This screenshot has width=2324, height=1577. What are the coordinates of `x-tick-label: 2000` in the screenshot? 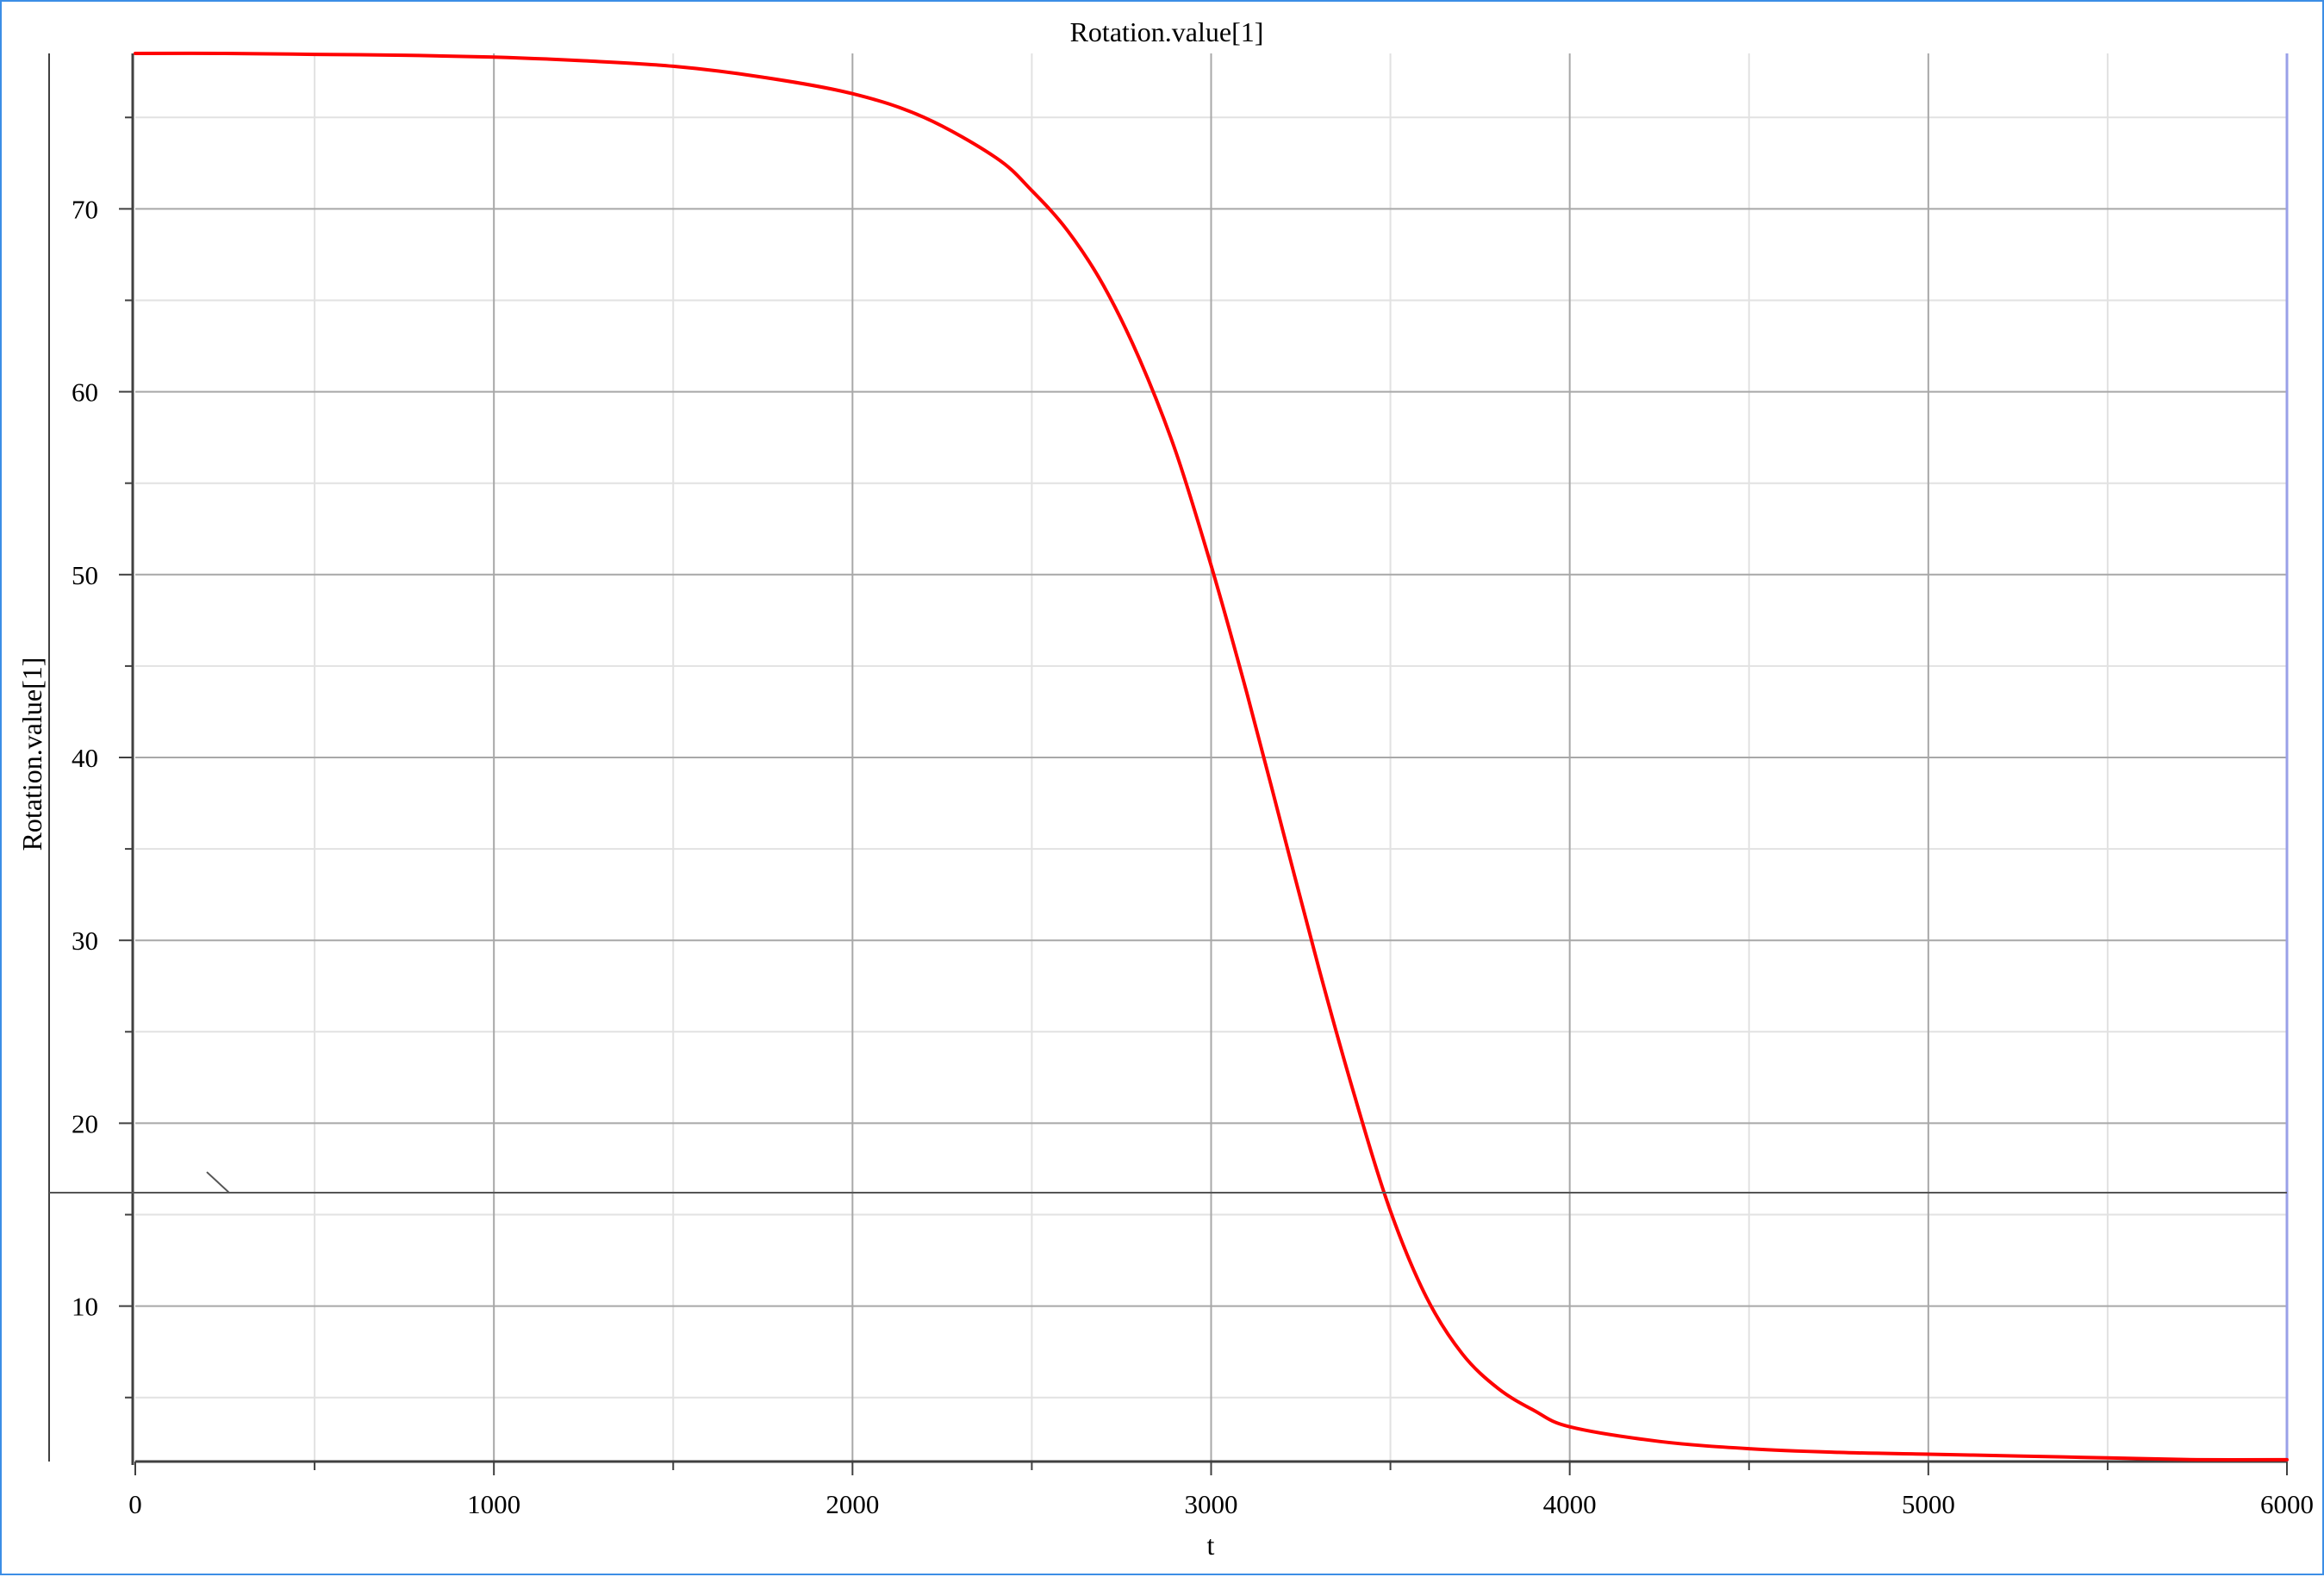 It's located at (853, 1504).